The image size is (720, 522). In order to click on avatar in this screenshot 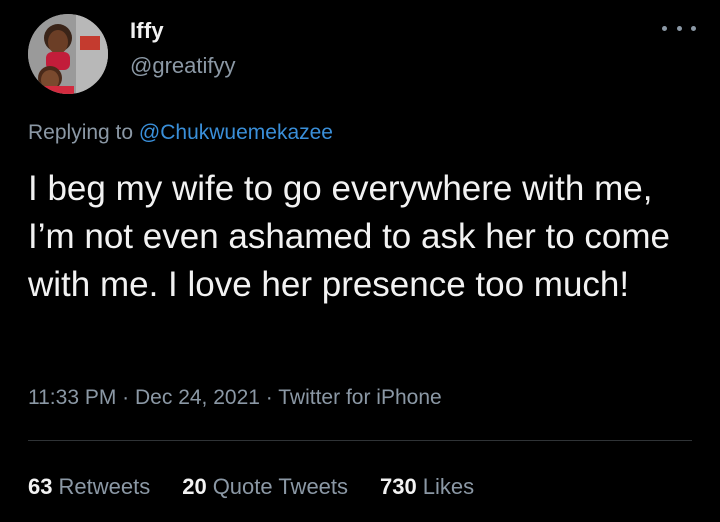, I will do `click(68, 54)`.